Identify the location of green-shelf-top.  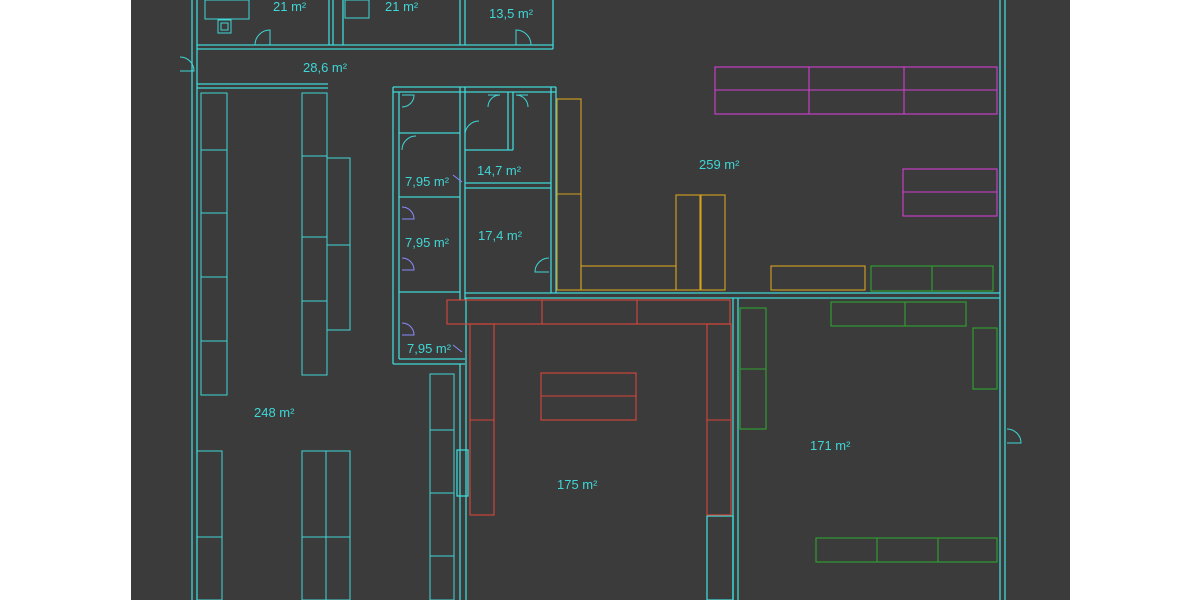
(898, 314).